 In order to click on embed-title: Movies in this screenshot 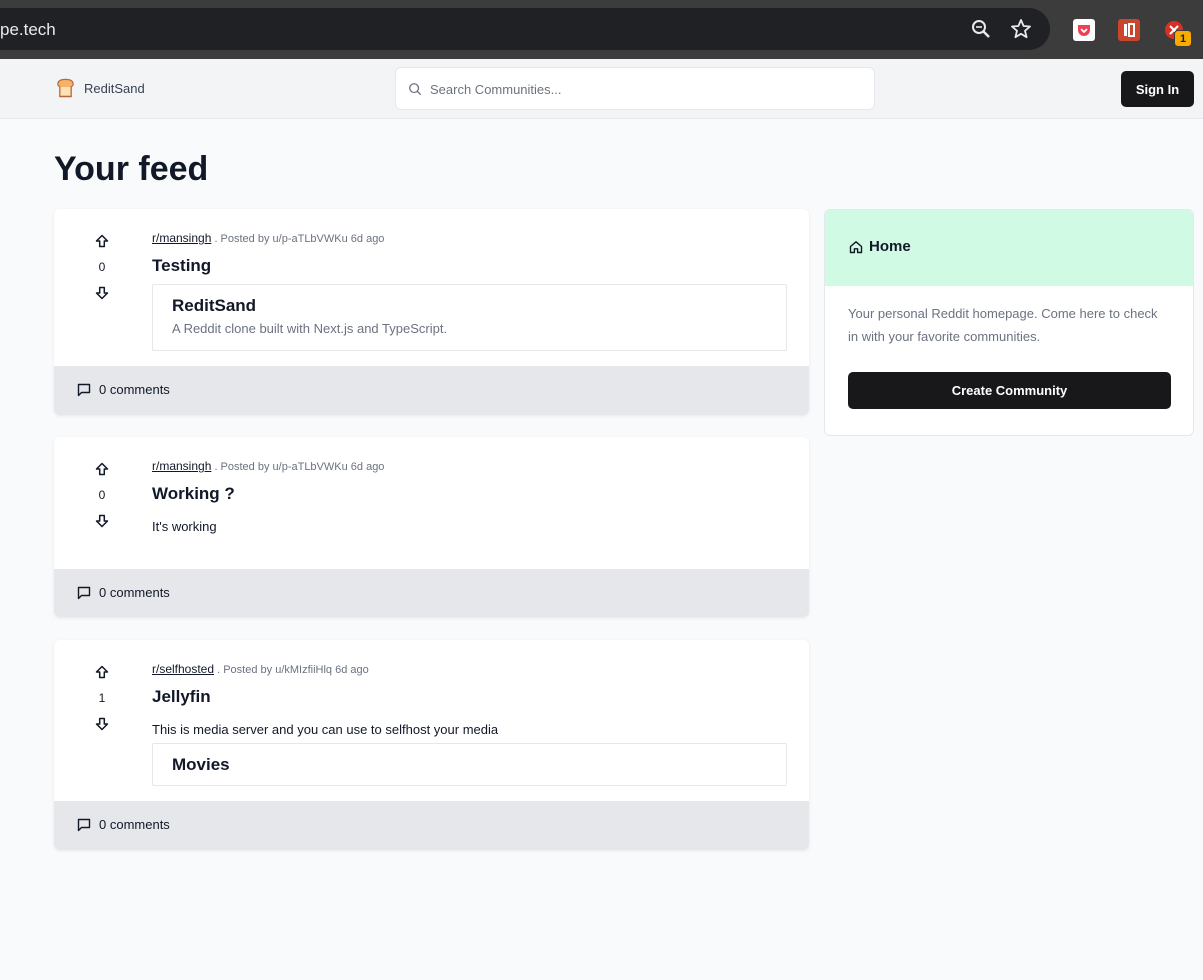, I will do `click(201, 764)`.